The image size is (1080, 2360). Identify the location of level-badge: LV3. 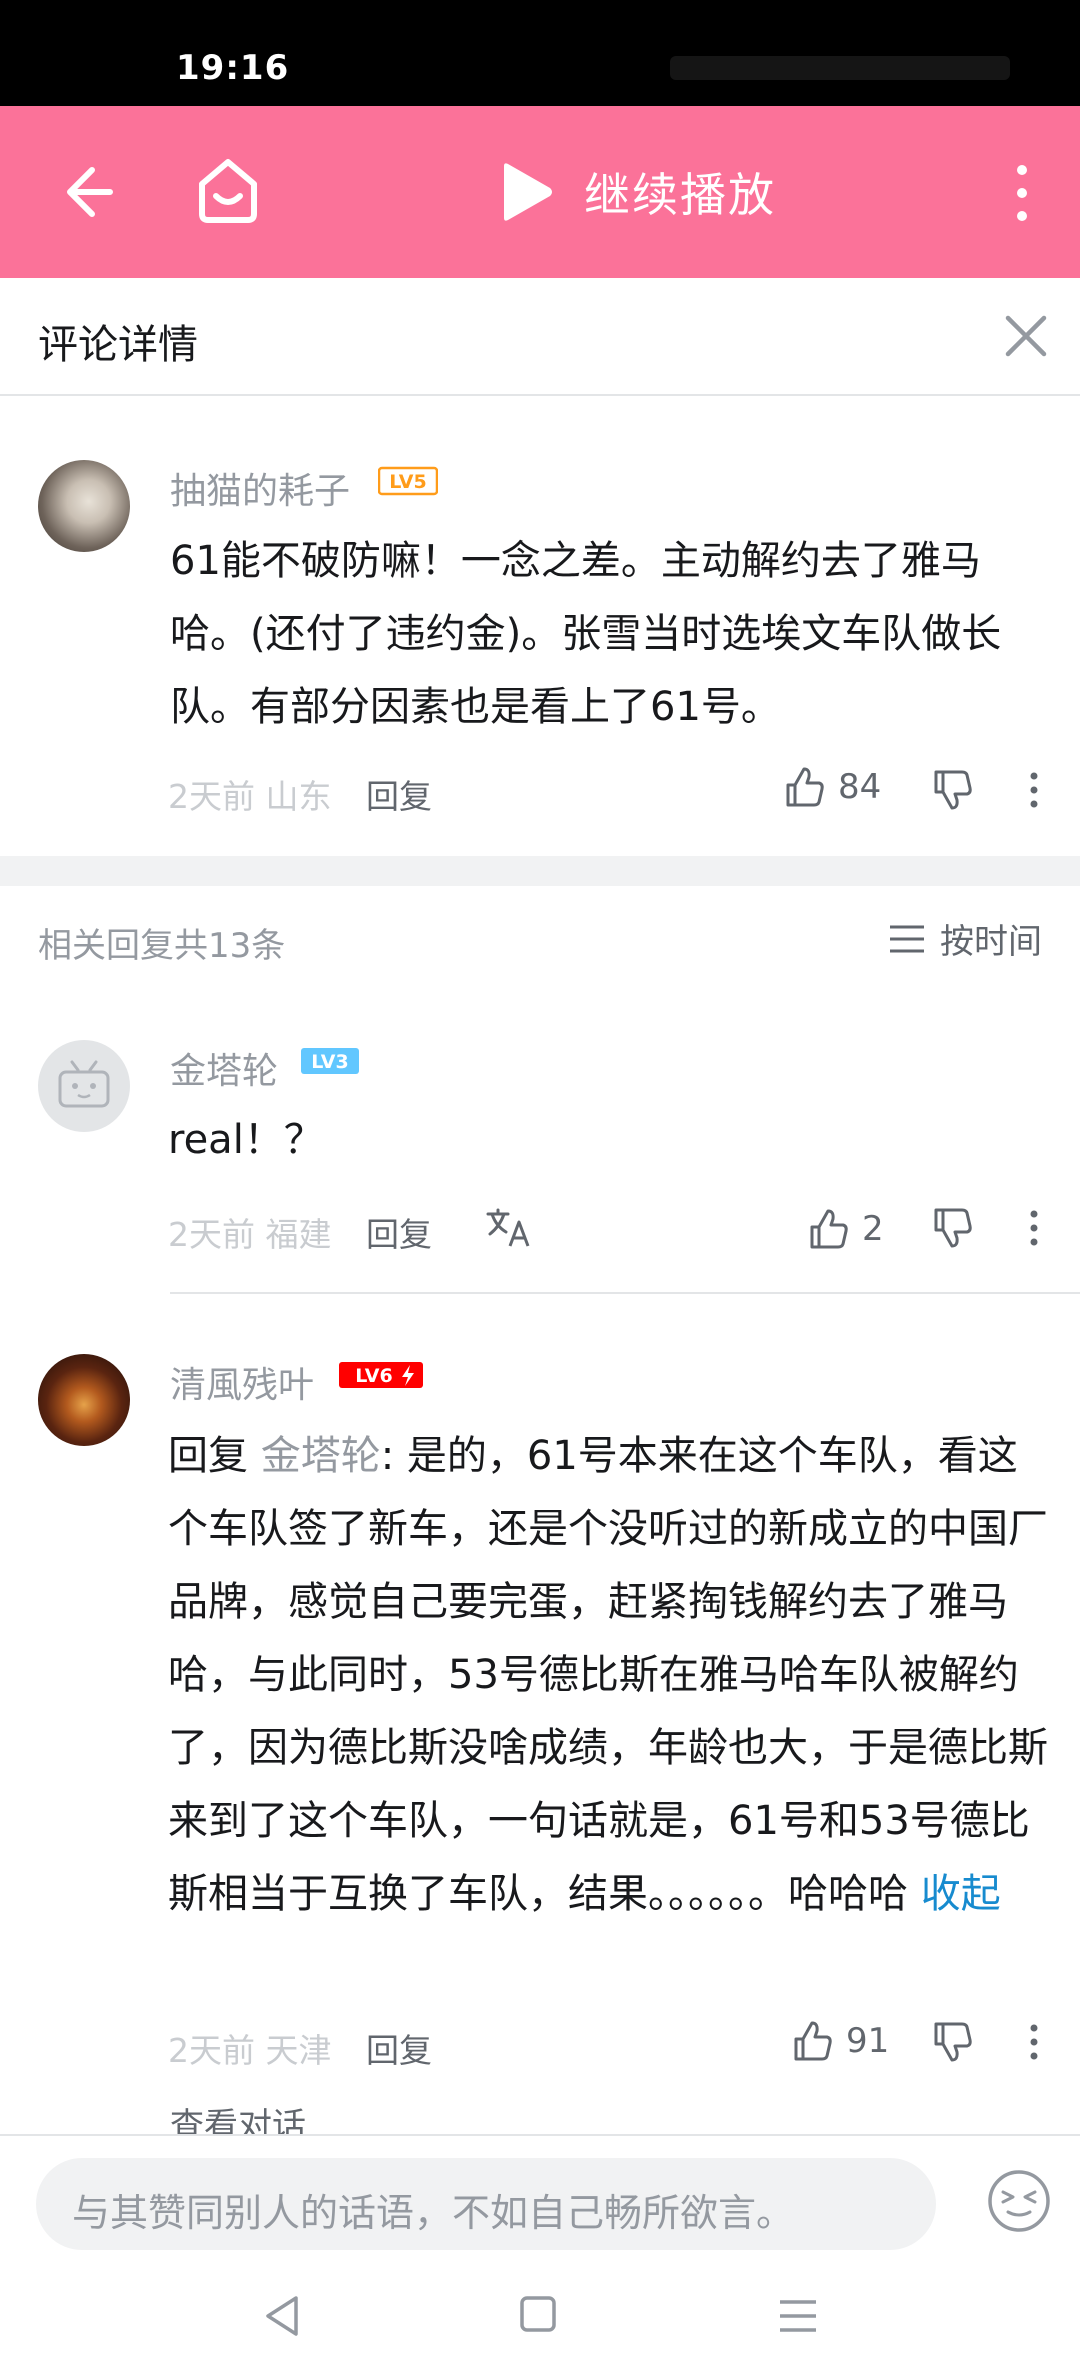
(330, 1061).